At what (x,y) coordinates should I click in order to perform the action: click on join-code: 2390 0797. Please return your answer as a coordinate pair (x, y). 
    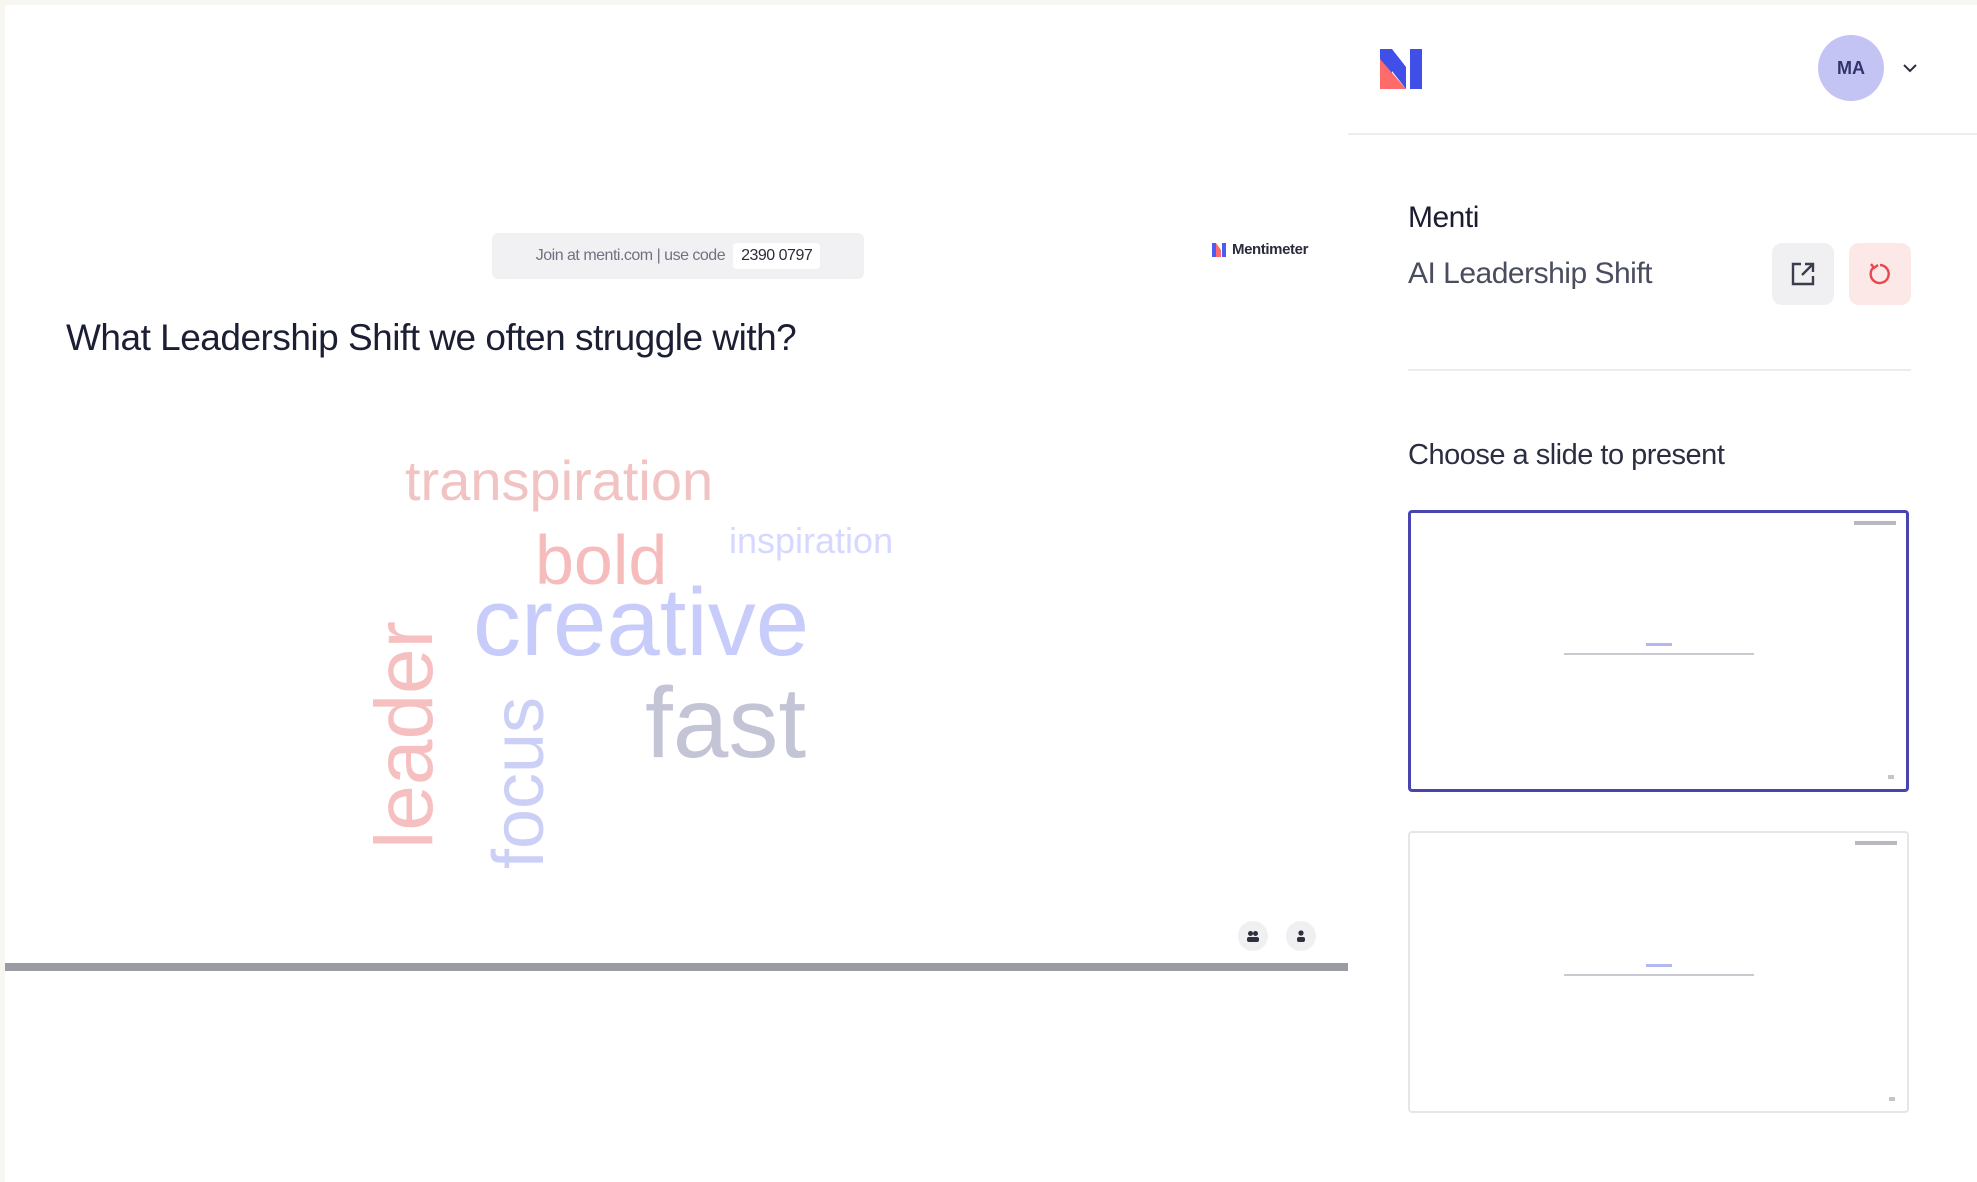
    Looking at the image, I should click on (777, 256).